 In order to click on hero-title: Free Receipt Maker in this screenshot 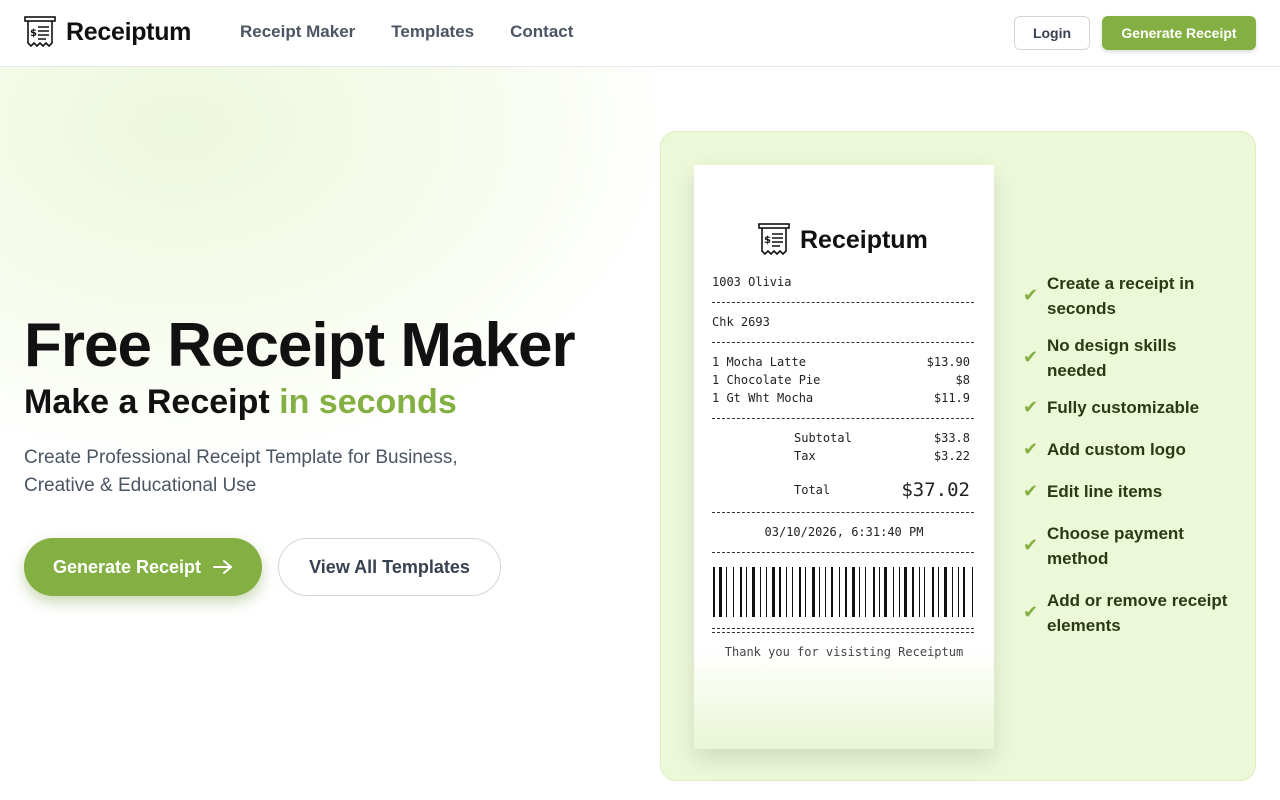, I will do `click(300, 345)`.